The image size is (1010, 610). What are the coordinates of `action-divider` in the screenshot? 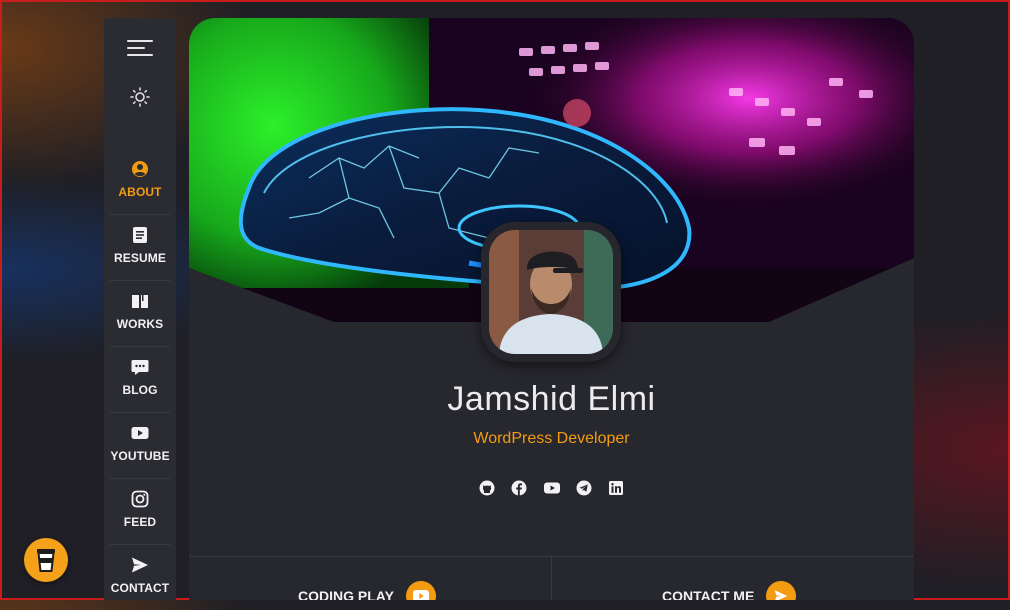 It's located at (551, 578).